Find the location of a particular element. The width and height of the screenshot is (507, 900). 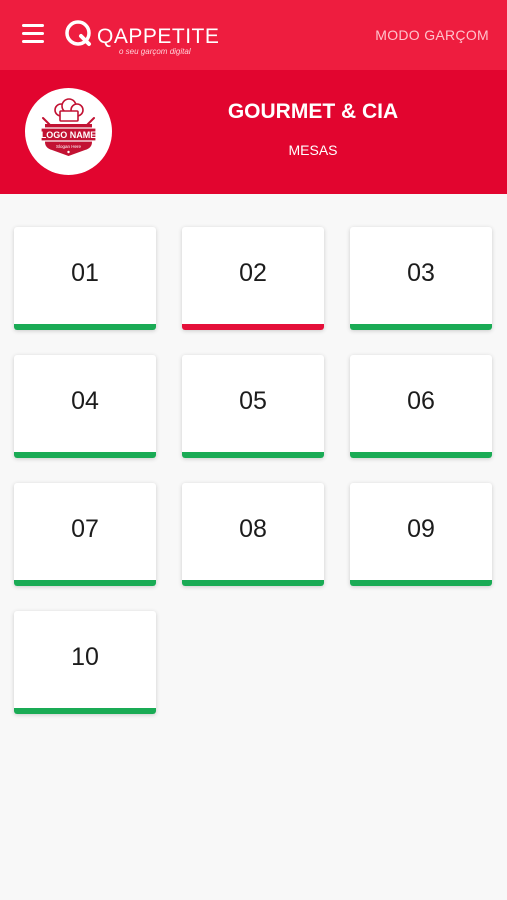

table-card: 01 is located at coordinates (85, 278).